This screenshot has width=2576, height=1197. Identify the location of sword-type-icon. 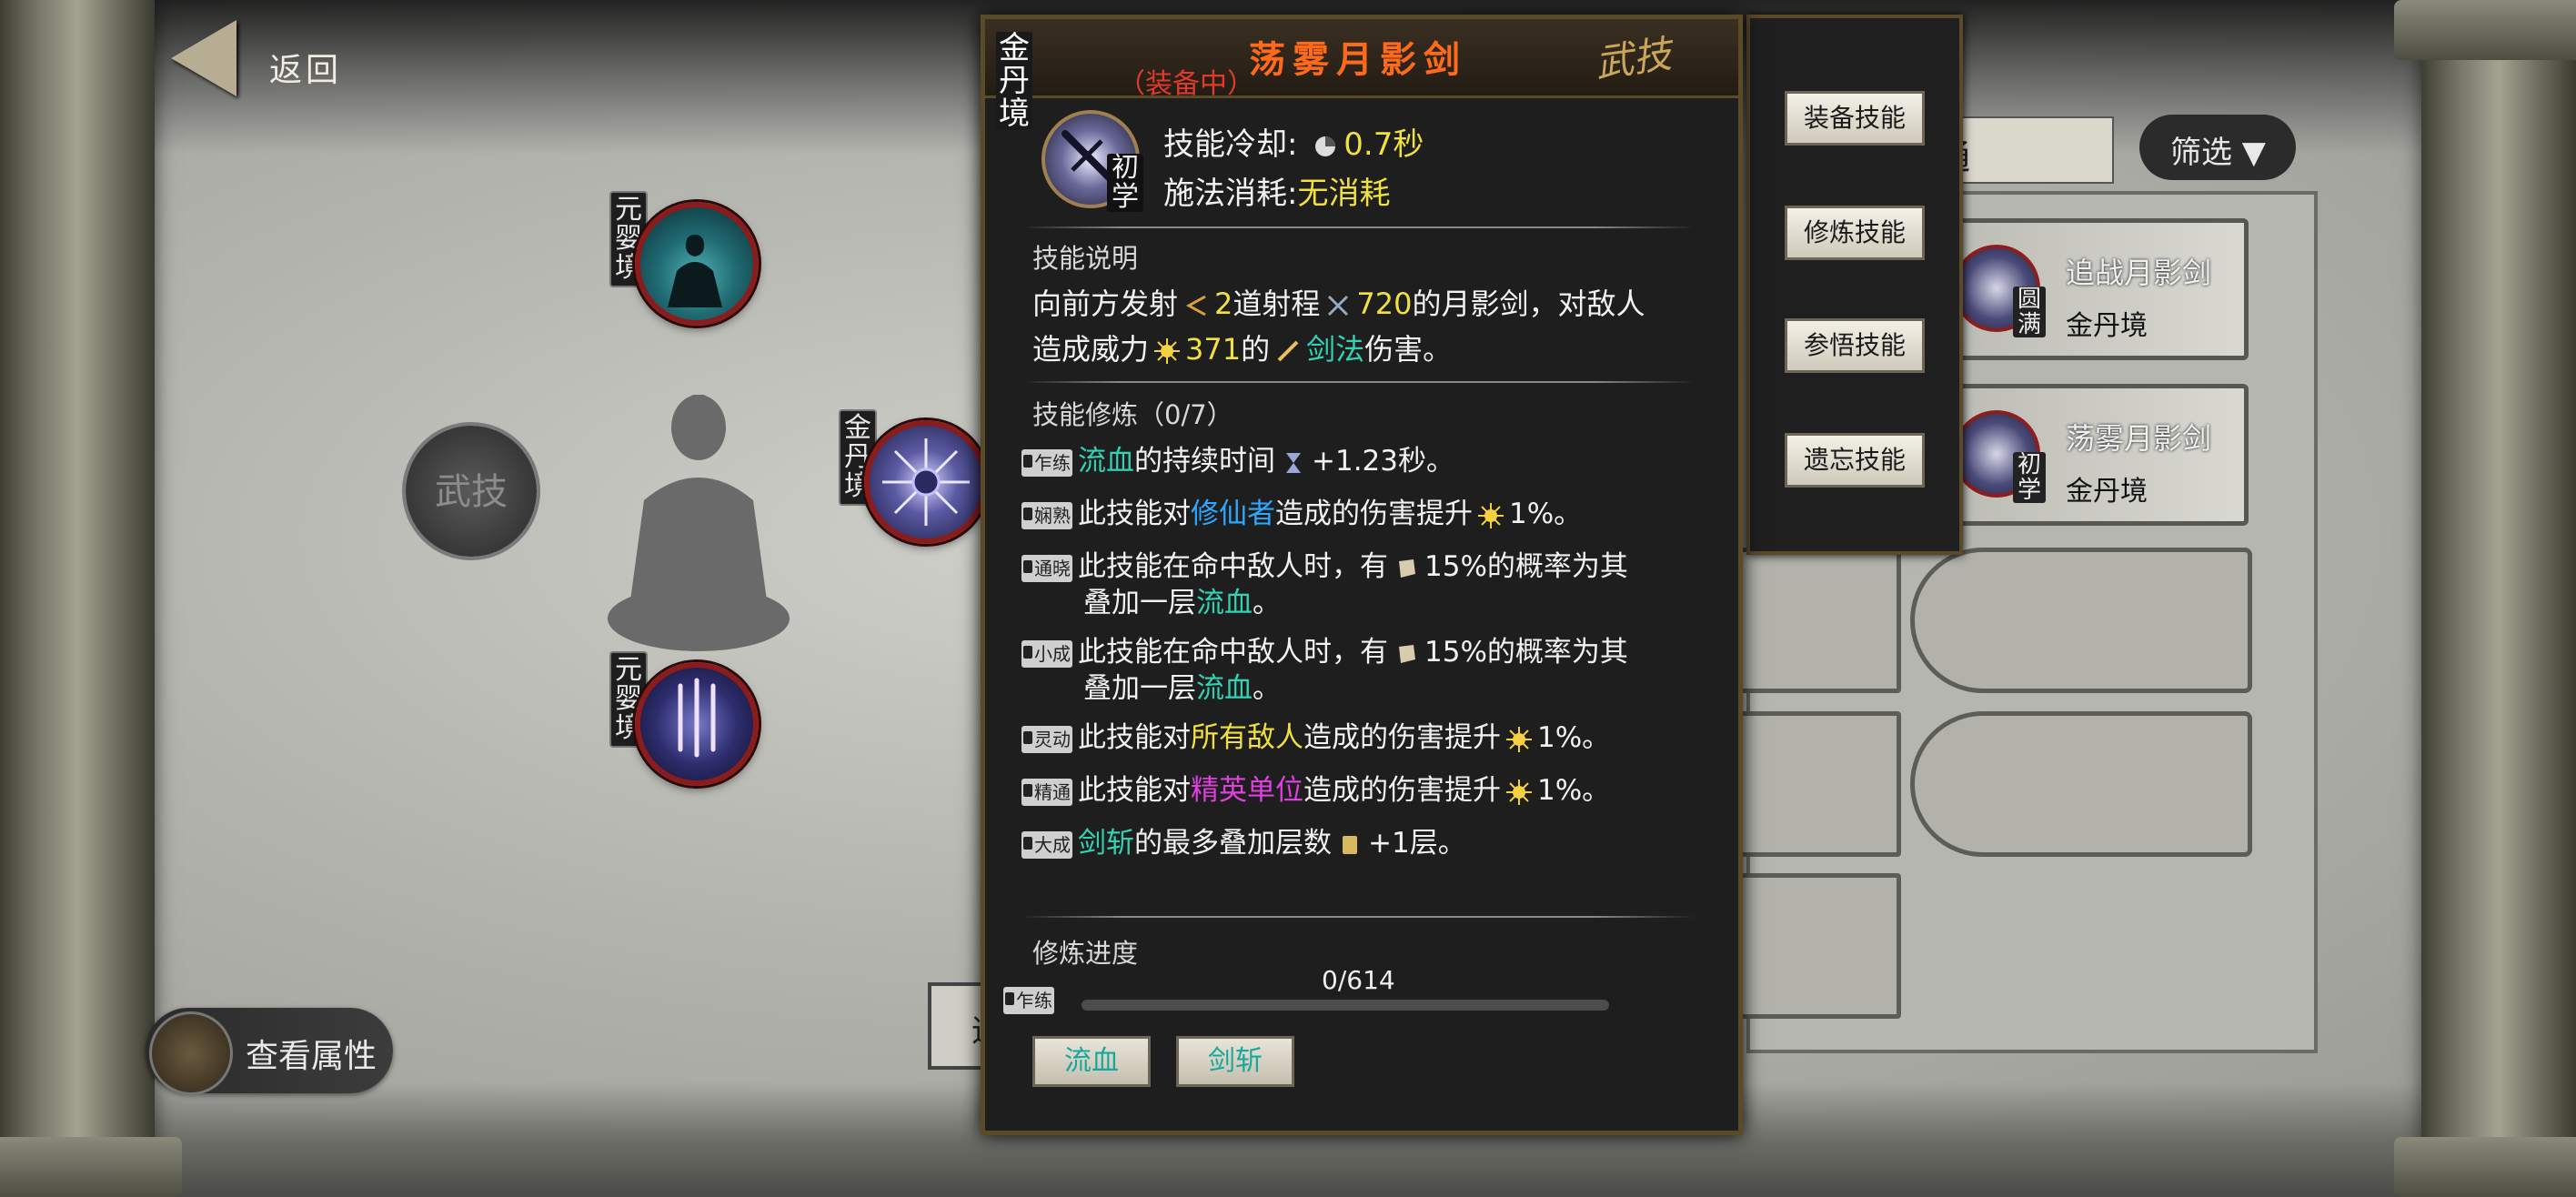
(1288, 351).